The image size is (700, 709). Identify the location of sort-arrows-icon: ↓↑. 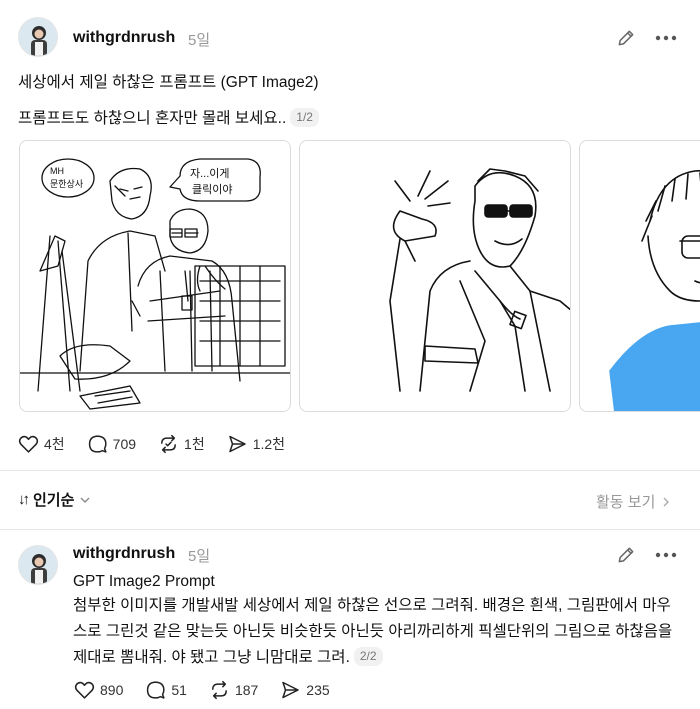
(24, 499).